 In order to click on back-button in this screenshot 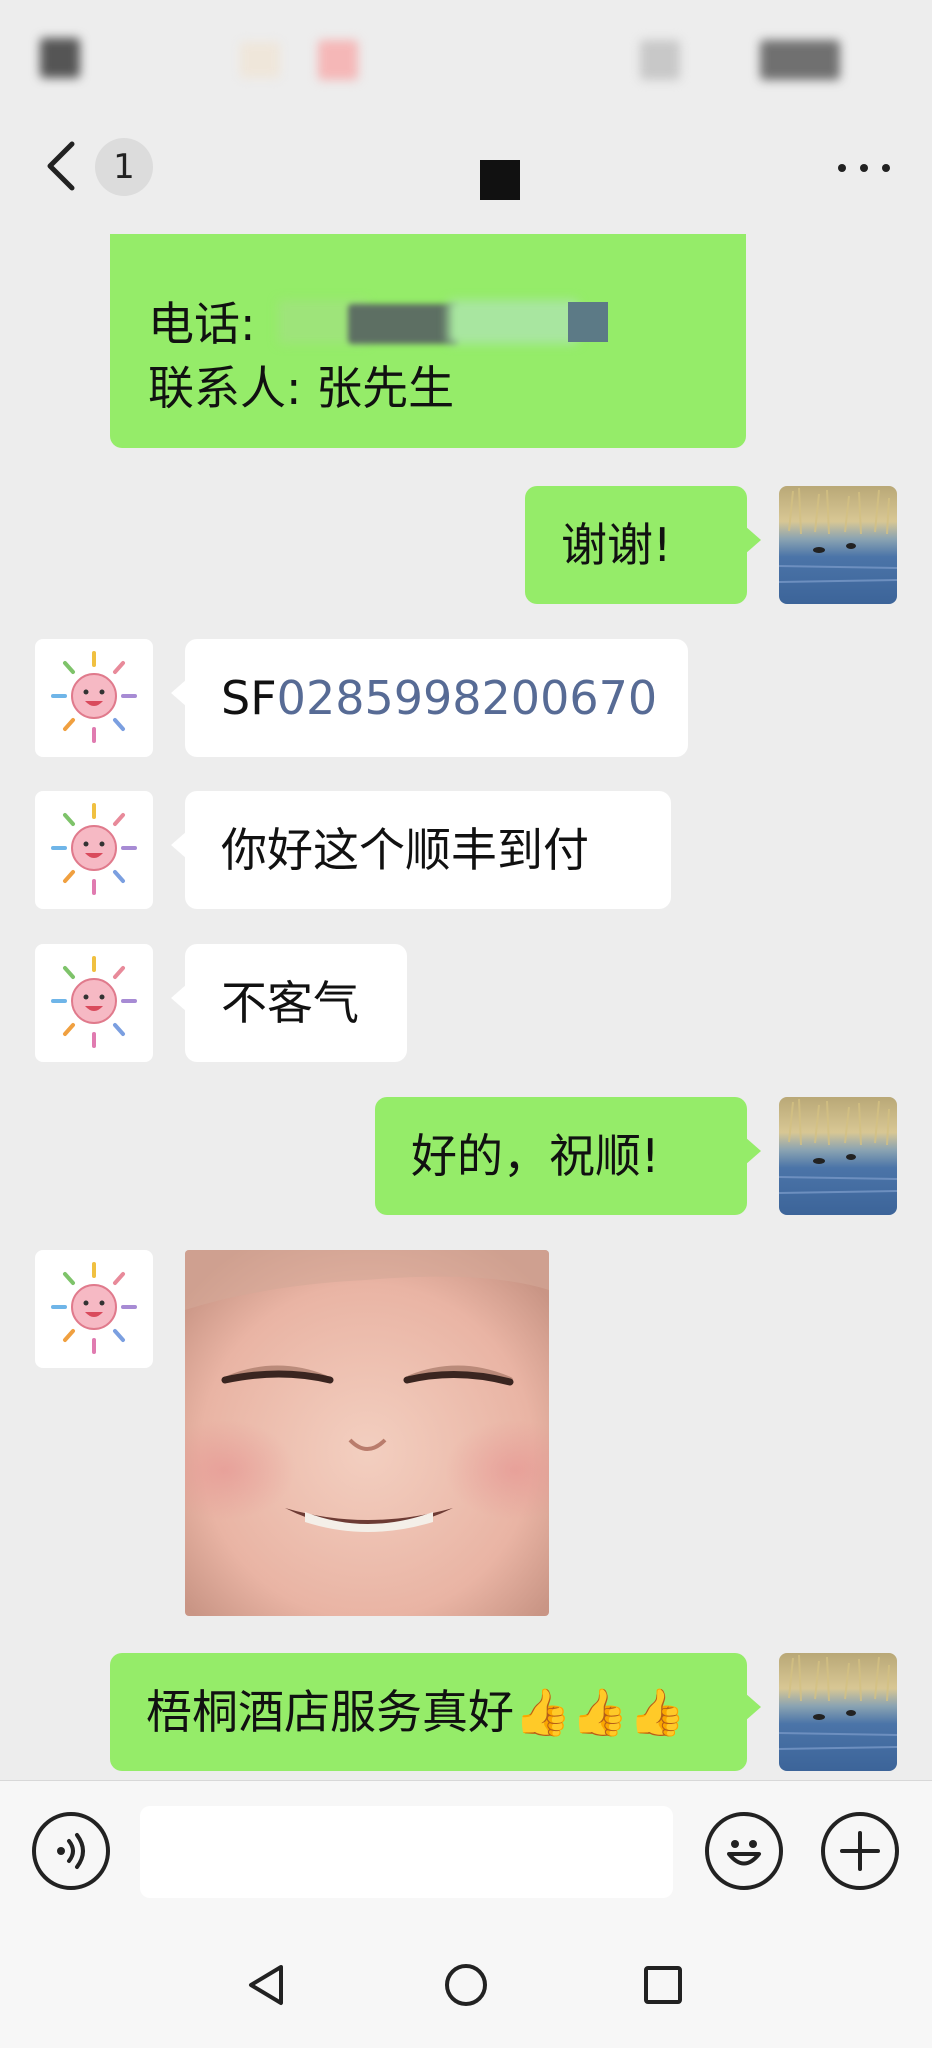, I will do `click(65, 166)`.